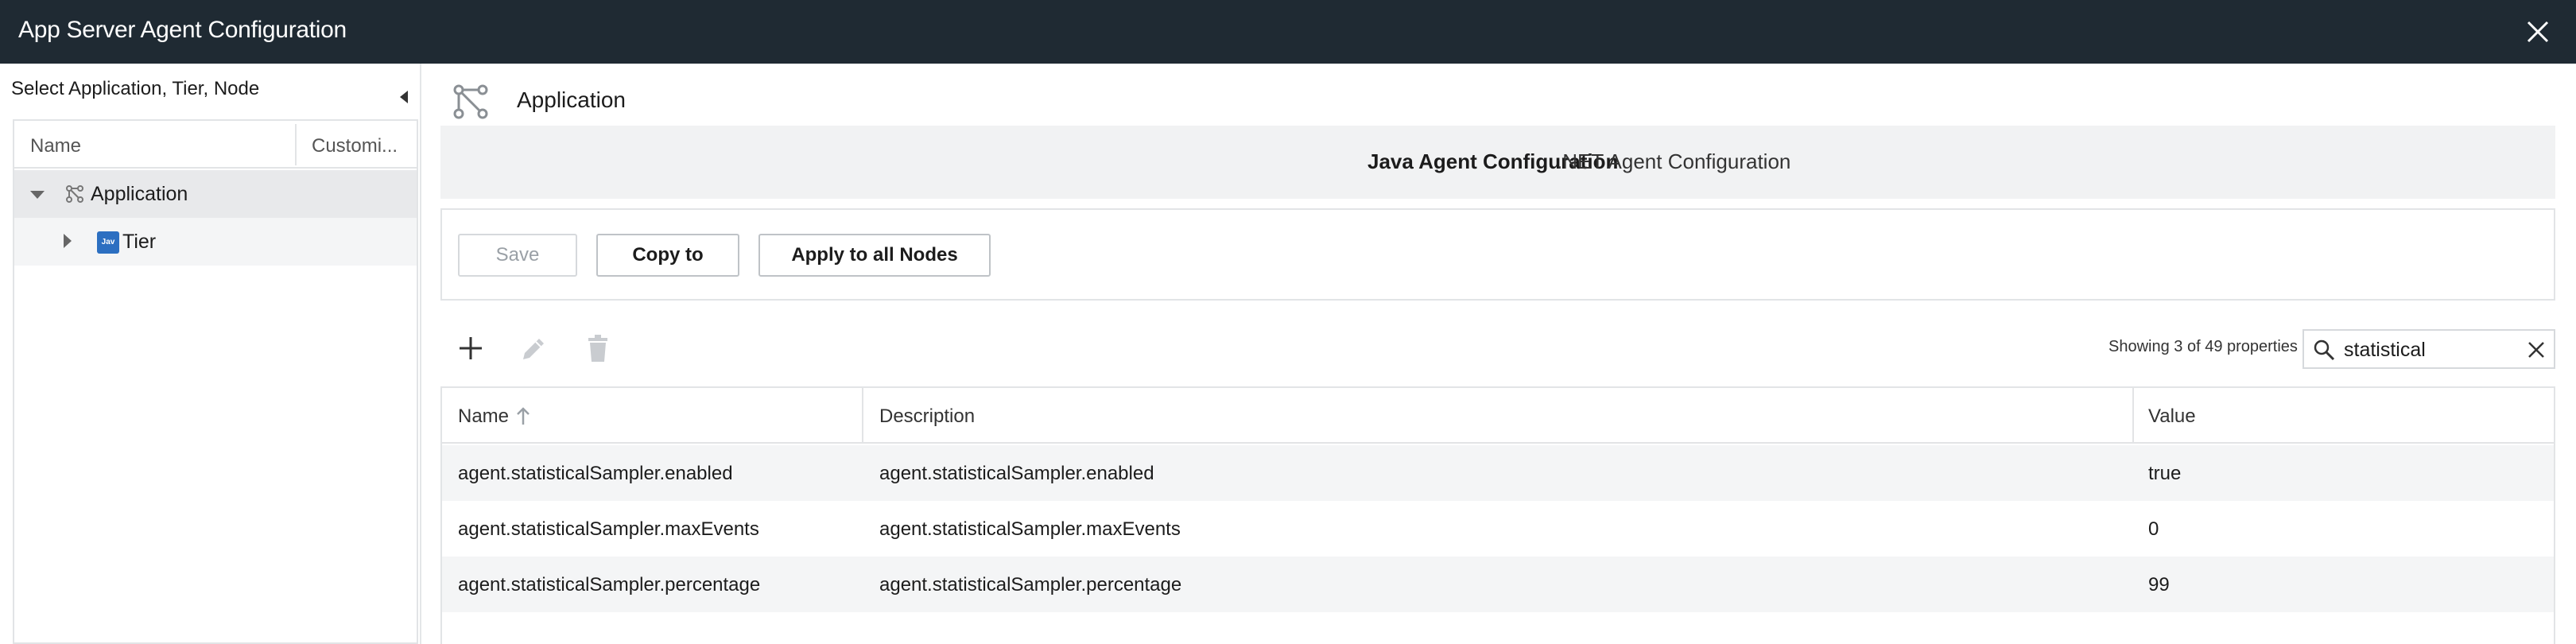 The image size is (2576, 644). I want to click on entity-tree: Name Customi... Application Jav Tier, so click(216, 382).